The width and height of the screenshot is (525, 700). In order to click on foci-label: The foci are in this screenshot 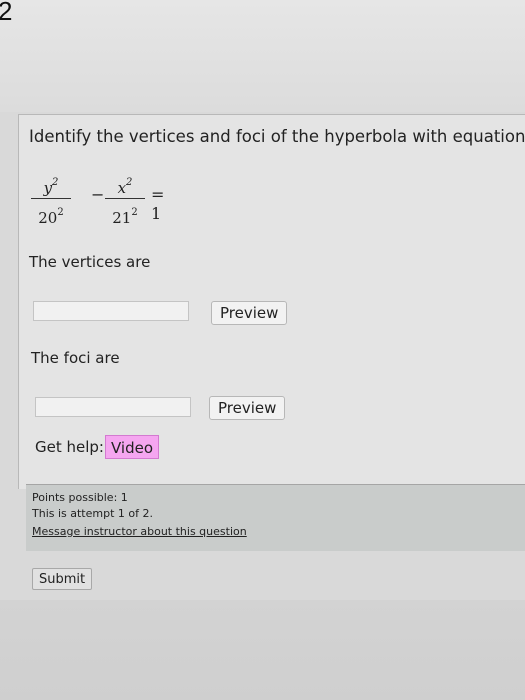, I will do `click(75, 358)`.